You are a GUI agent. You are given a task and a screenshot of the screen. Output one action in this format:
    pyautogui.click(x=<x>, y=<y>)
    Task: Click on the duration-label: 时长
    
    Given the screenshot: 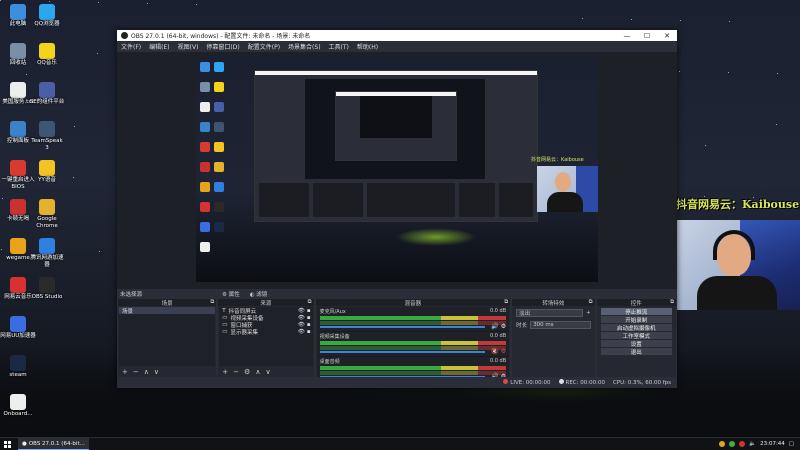 What is the action you would take?
    pyautogui.click(x=522, y=326)
    